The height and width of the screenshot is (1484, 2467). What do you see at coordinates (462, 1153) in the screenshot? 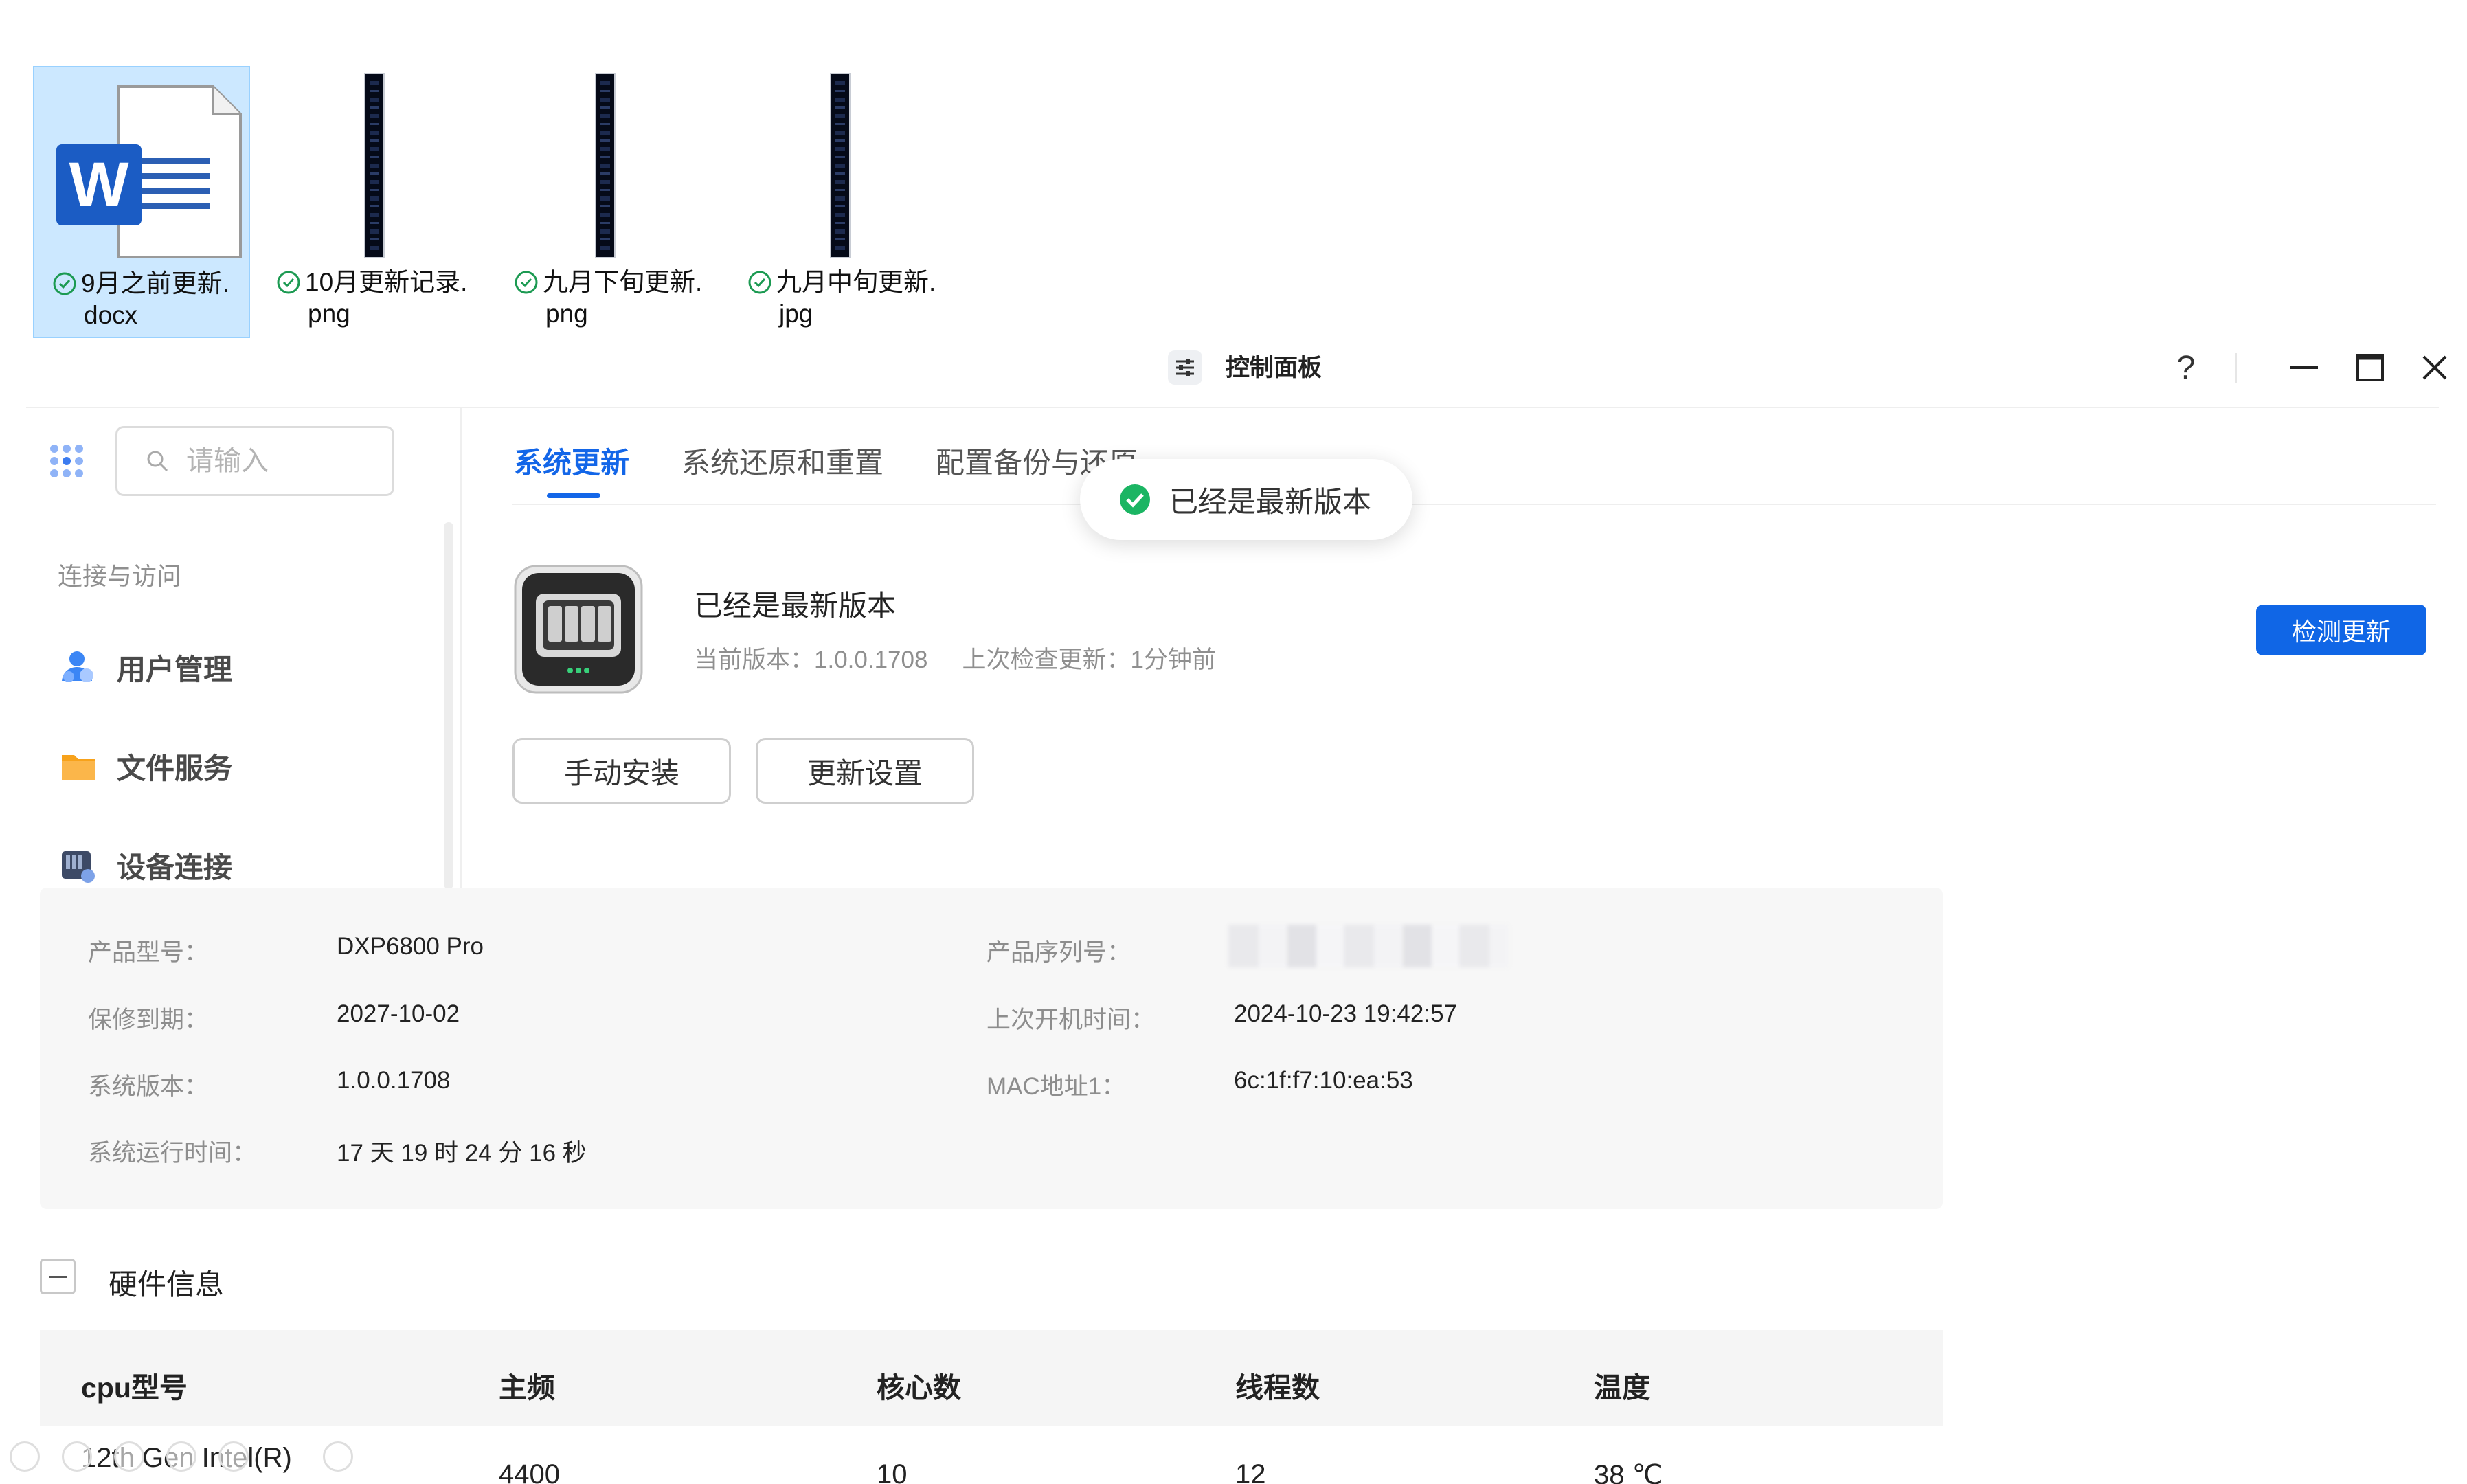
I see `uptime-value: 17 天 19 时 24 分 16 秒` at bounding box center [462, 1153].